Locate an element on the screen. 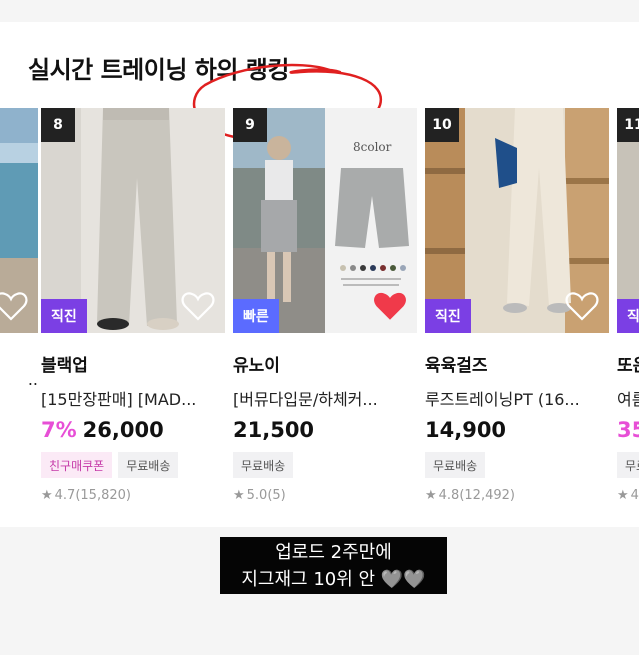  rating-value: 4.7 is located at coordinates (65, 495).